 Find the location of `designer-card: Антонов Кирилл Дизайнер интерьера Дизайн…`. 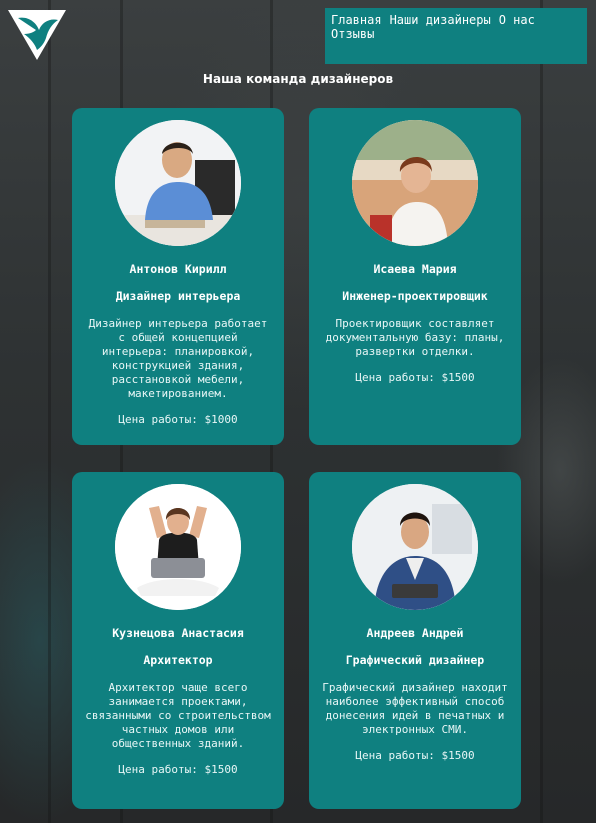

designer-card: Антонов Кирилл Дизайнер интерьера Дизайн… is located at coordinates (178, 276).